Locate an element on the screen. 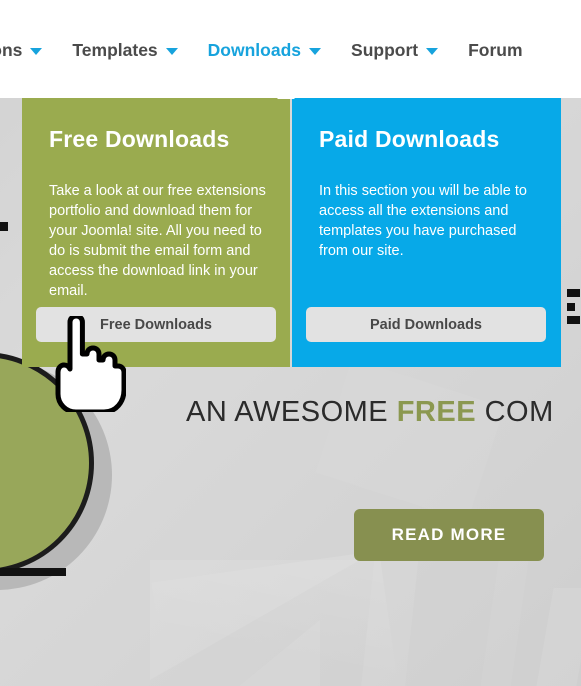 The height and width of the screenshot is (686, 581). nav-item-extensions: nsions is located at coordinates (21, 50).